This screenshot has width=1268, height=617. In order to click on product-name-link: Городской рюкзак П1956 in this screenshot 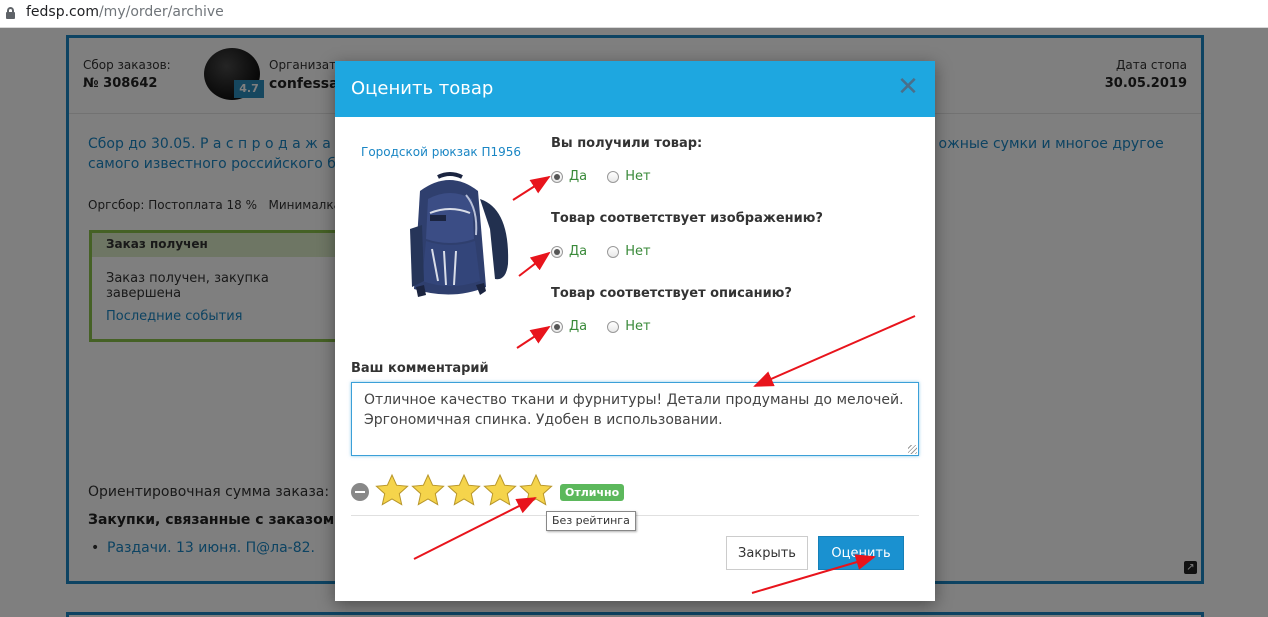, I will do `click(441, 152)`.